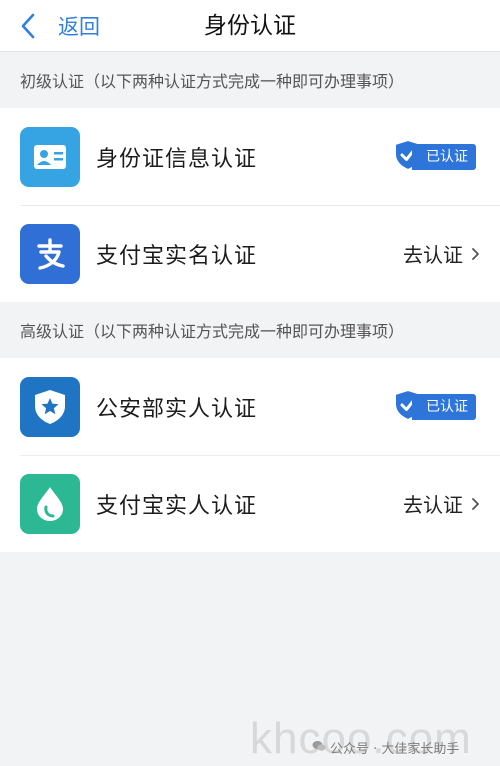 The width and height of the screenshot is (500, 766). I want to click on auth-row-police: 公安部实人认证 已认证, so click(250, 406).